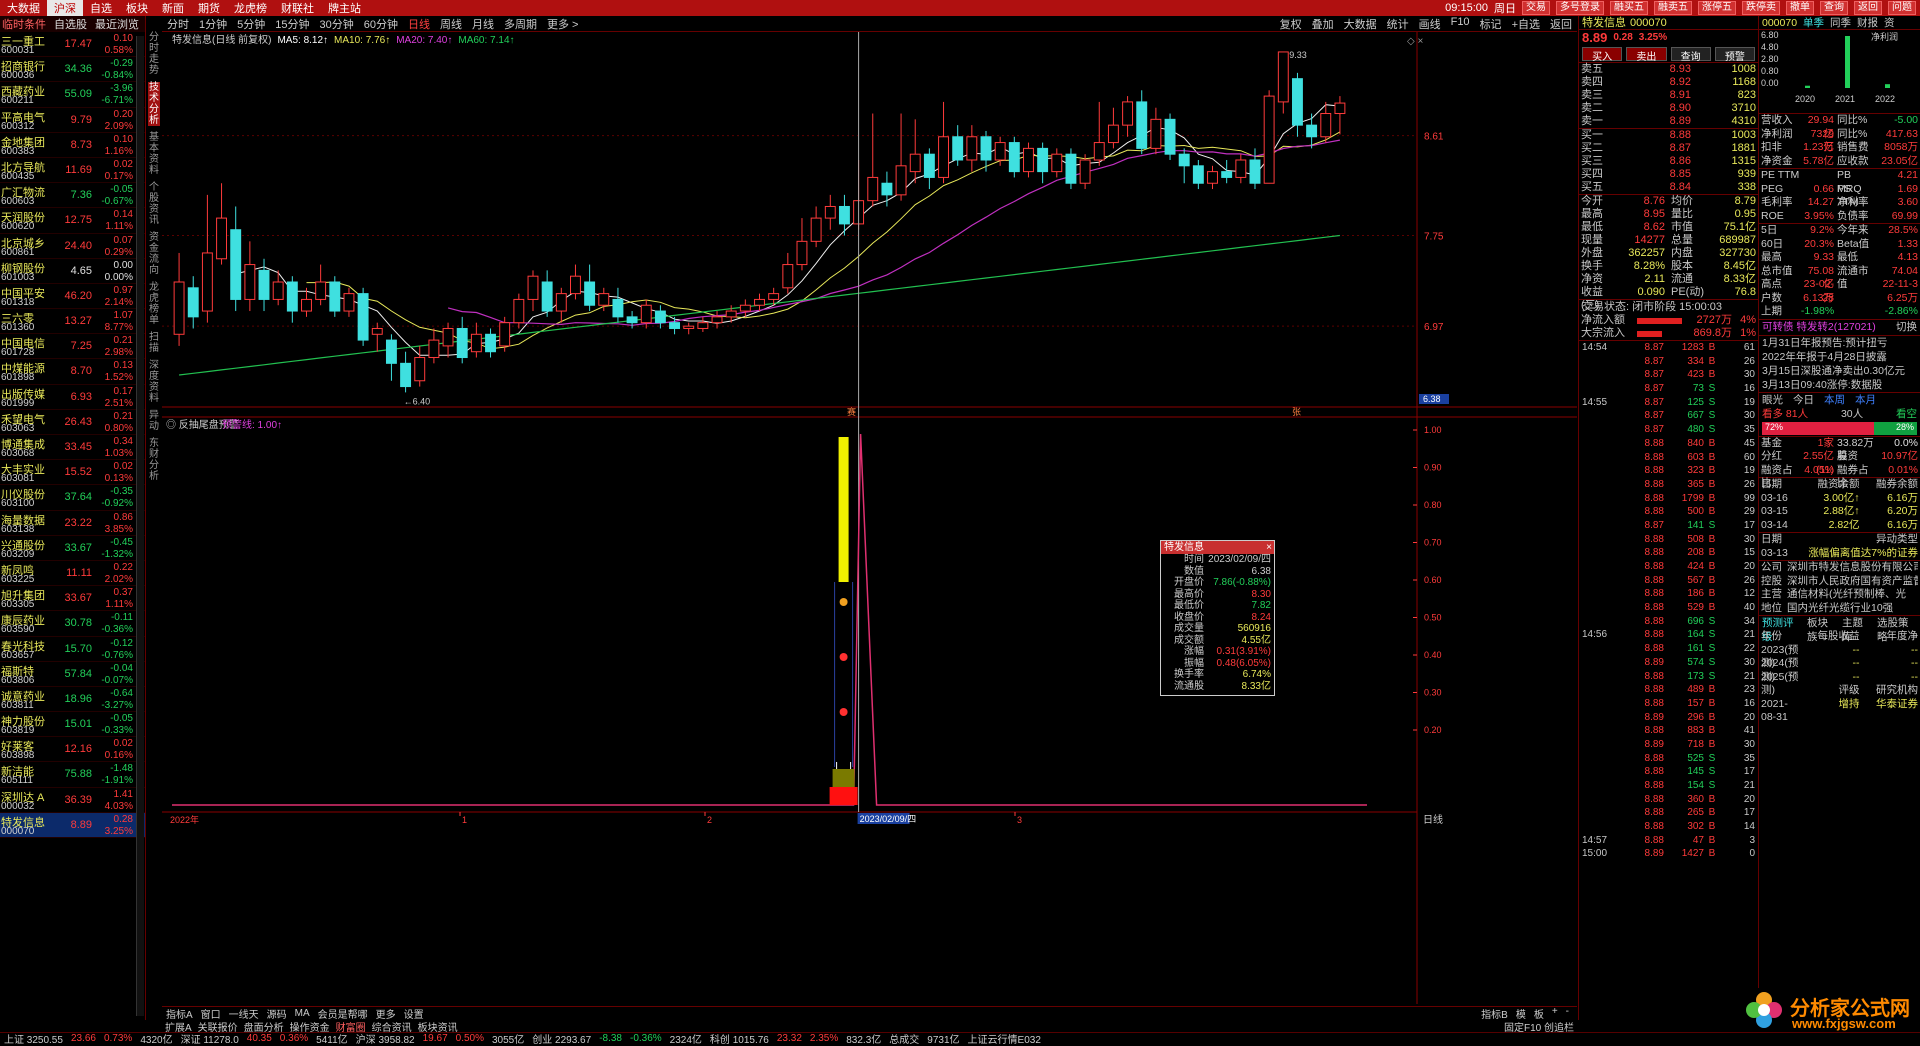  What do you see at coordinates (337, 24) in the screenshot?
I see `period-4: 30分钟` at bounding box center [337, 24].